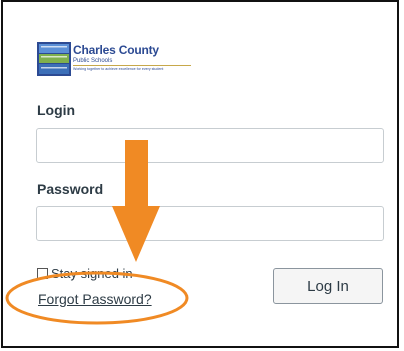 Image resolution: width=404 pixels, height=351 pixels. I want to click on login-label: Login, so click(56, 110).